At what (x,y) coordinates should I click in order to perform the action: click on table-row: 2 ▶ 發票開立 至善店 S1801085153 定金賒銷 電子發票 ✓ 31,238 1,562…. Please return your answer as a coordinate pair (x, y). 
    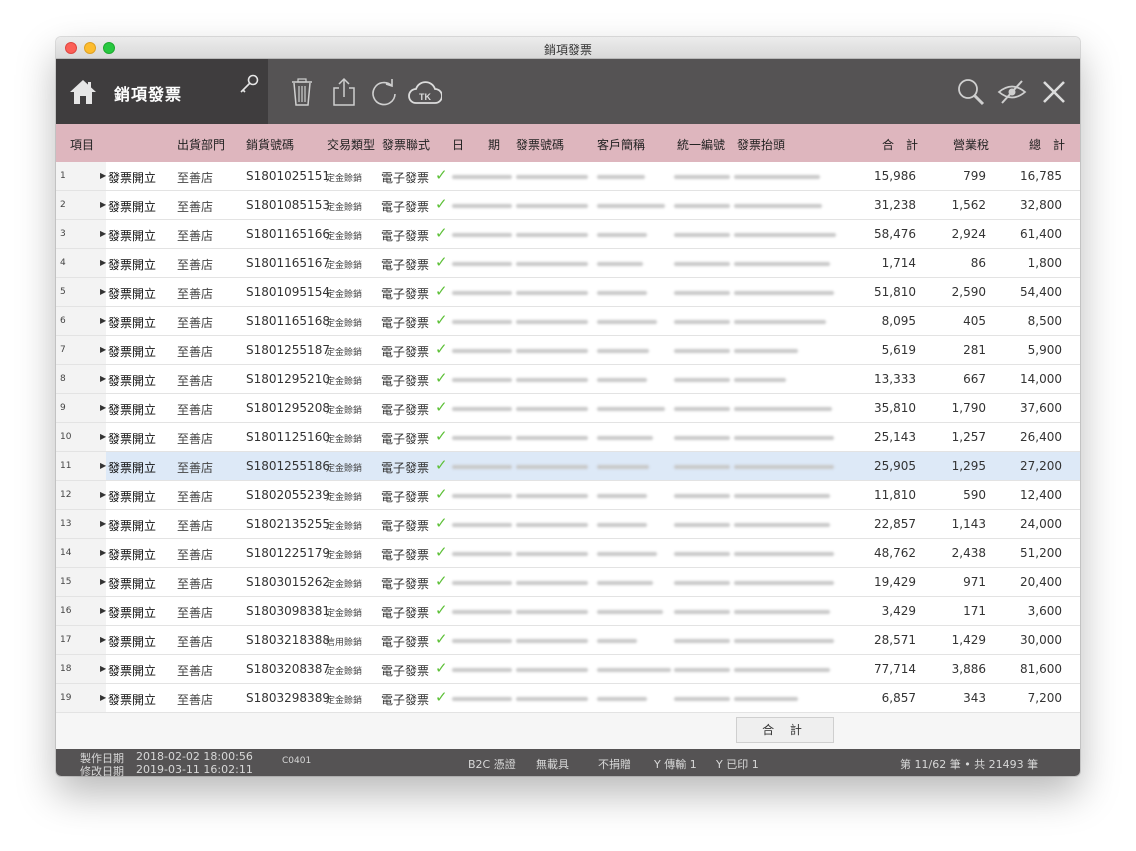
    Looking at the image, I should click on (568, 205).